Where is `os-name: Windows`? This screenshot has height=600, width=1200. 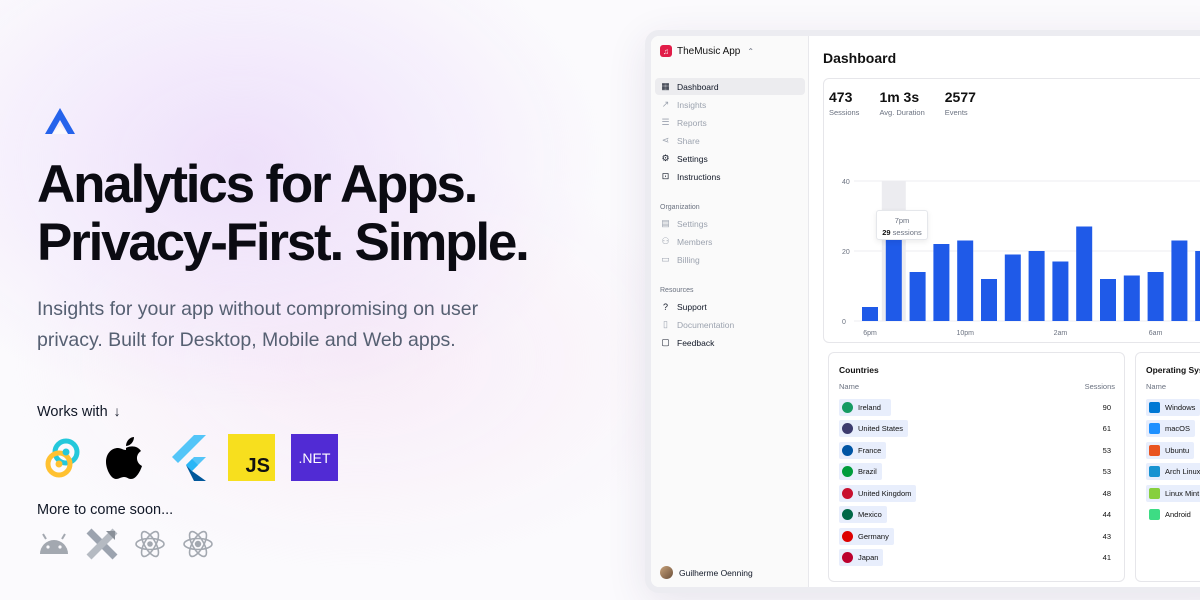 os-name: Windows is located at coordinates (1180, 407).